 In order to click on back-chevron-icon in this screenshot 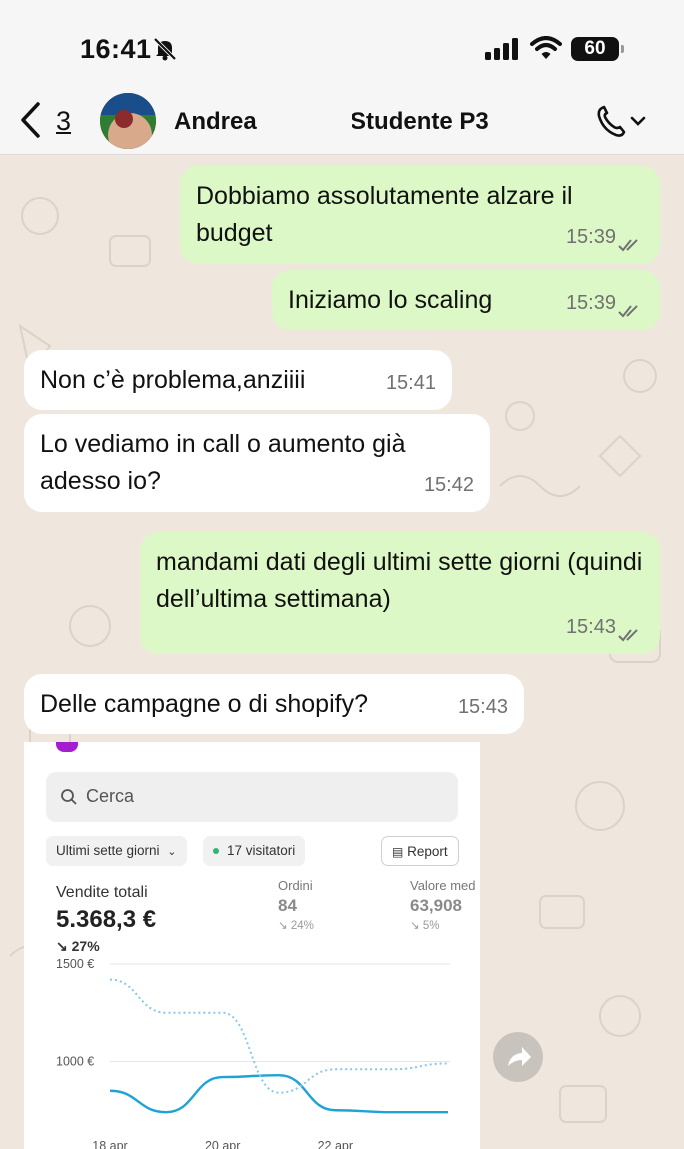, I will do `click(31, 120)`.